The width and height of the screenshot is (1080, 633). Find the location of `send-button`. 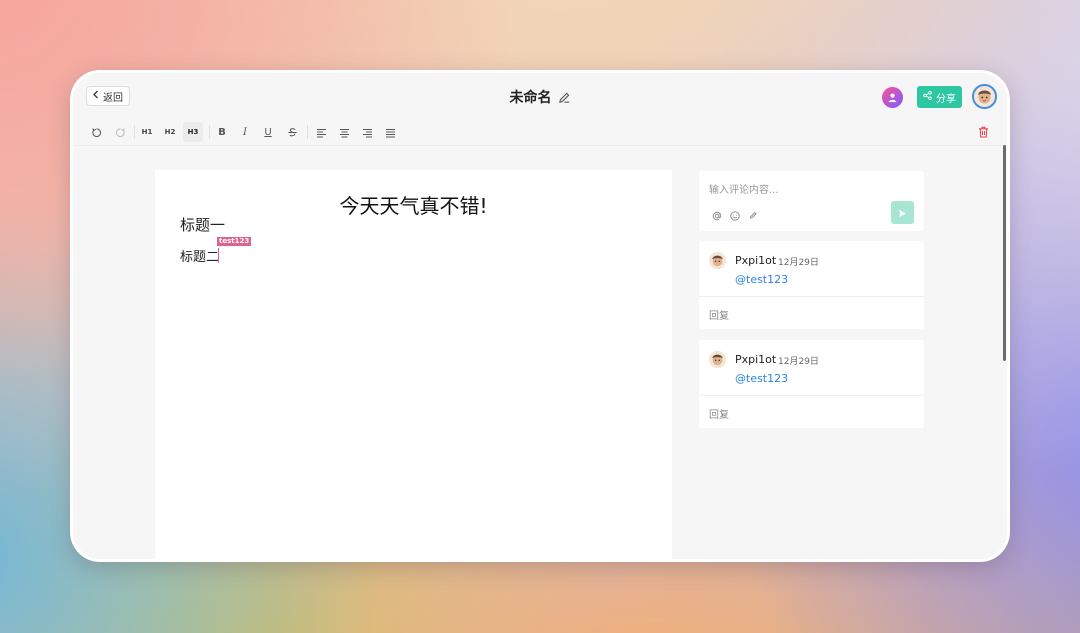

send-button is located at coordinates (902, 212).